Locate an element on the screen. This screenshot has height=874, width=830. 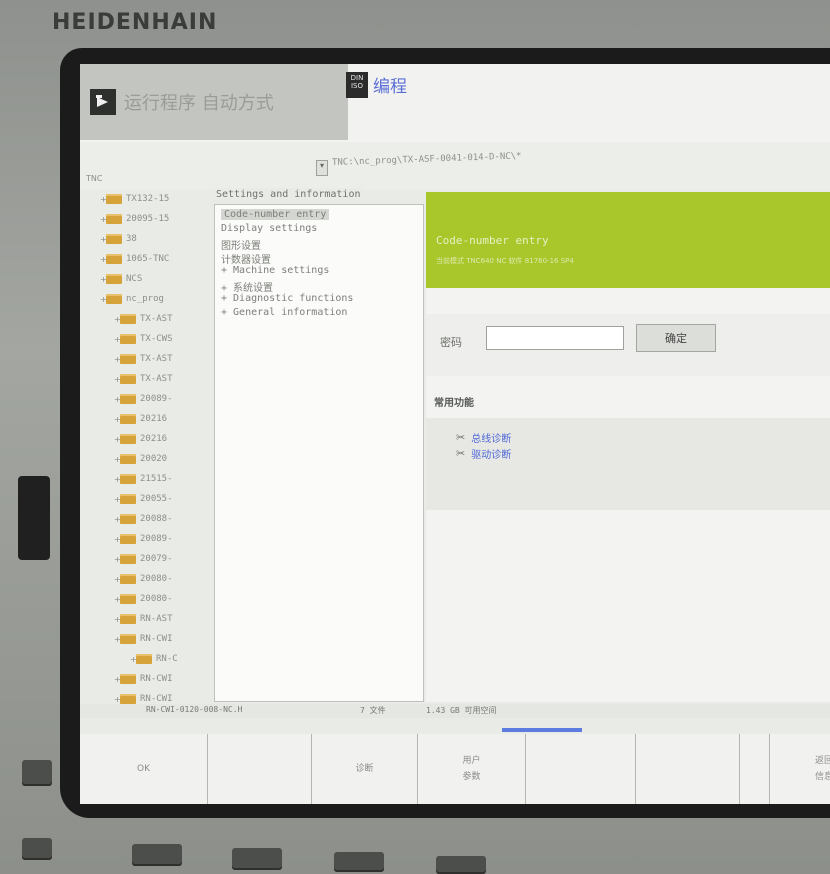
folder-name: RN-C is located at coordinates (167, 659).